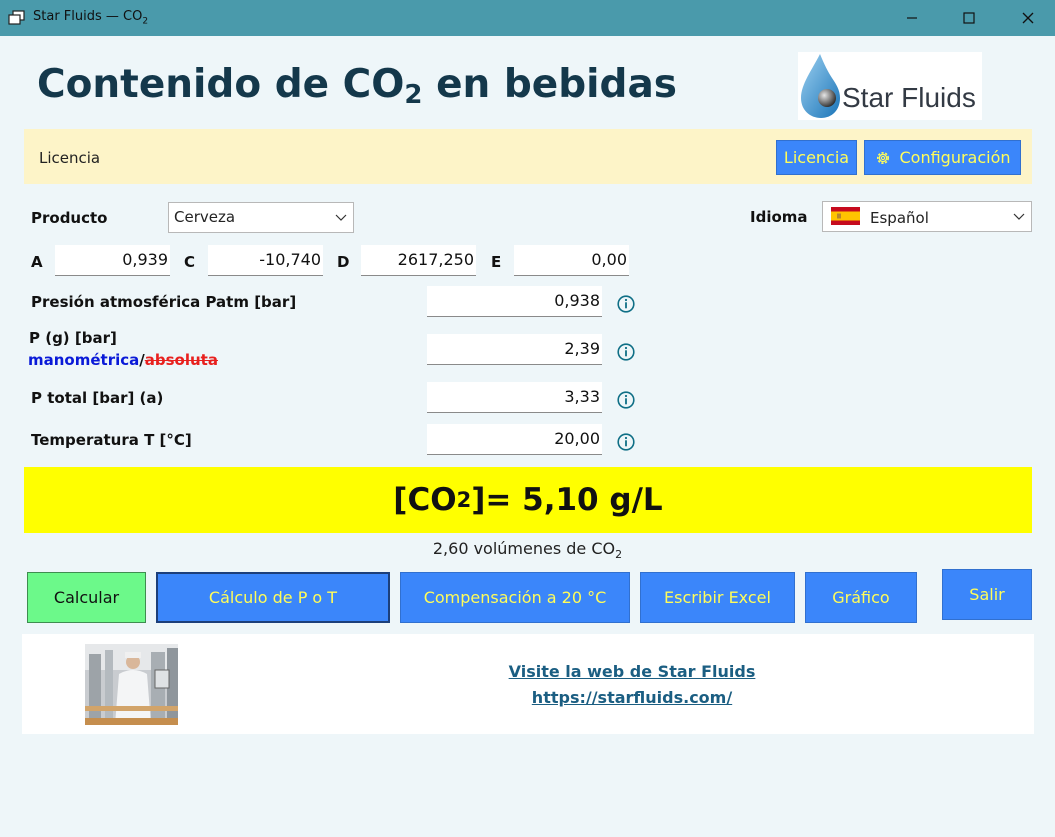 The width and height of the screenshot is (1055, 837). I want to click on pressure-mode-toggle: manométrica/absoluta, so click(123, 360).